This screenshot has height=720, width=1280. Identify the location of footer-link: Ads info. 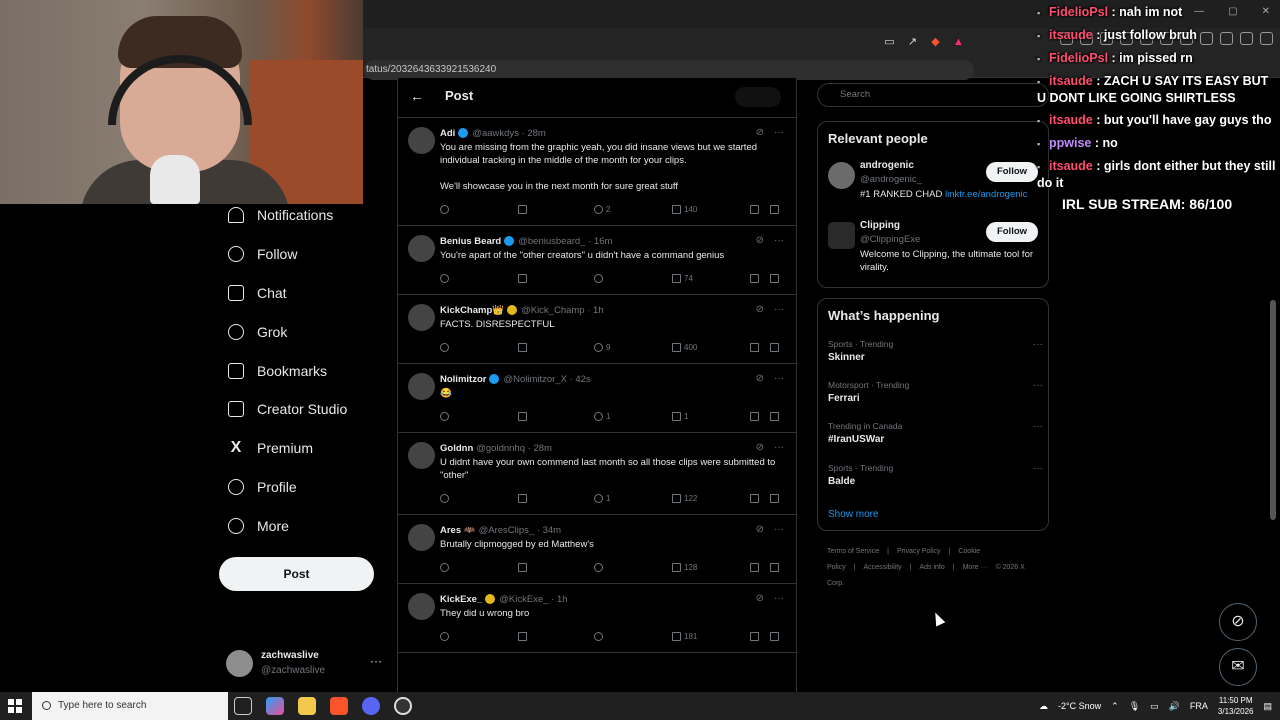
(931, 567).